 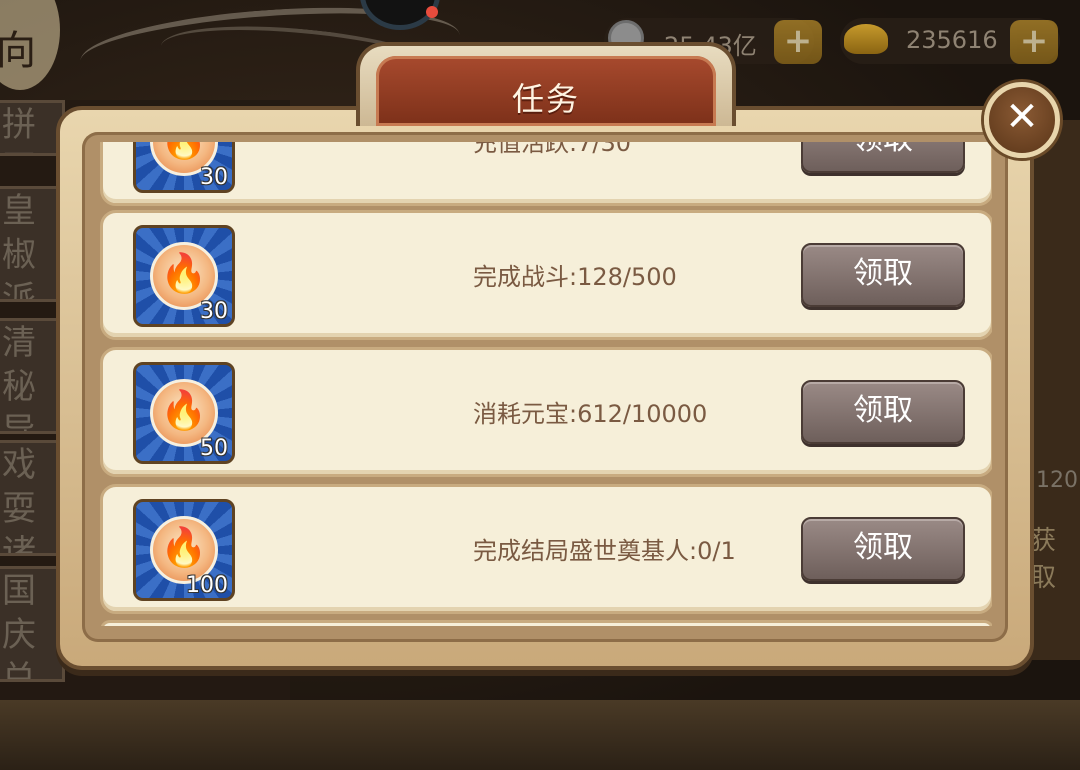 What do you see at coordinates (184, 550) in the screenshot?
I see `task-reward-icon: 🔥 100` at bounding box center [184, 550].